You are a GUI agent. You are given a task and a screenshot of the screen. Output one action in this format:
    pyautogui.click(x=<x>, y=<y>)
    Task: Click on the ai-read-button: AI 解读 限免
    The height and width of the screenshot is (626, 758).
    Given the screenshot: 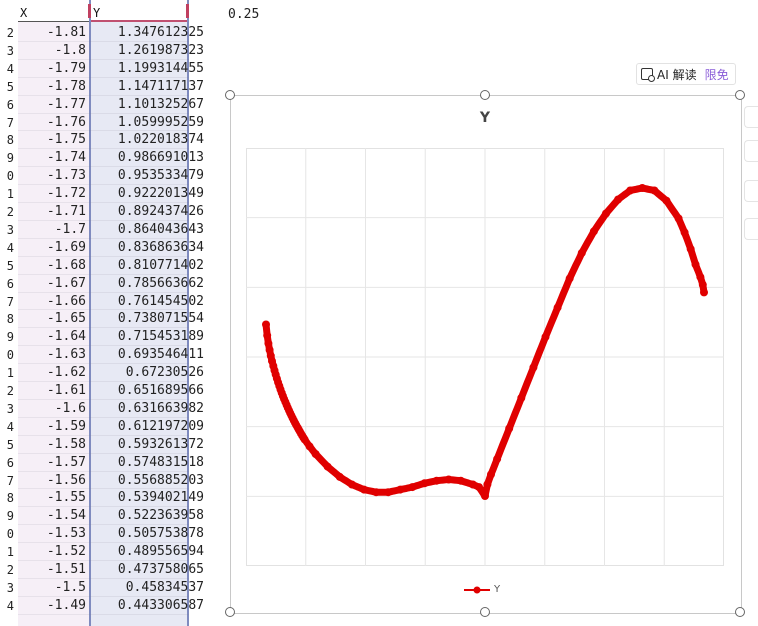 What is the action you would take?
    pyautogui.click(x=686, y=74)
    